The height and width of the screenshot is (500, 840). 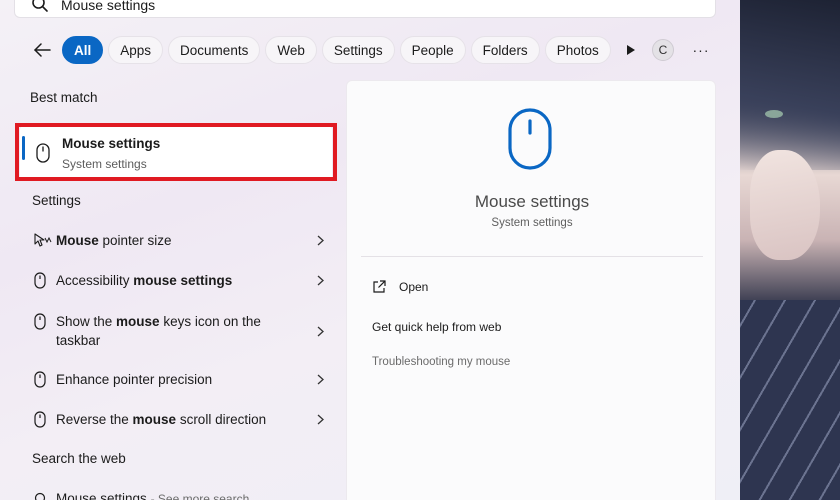 What do you see at coordinates (23, 148) in the screenshot?
I see `selection-indicator` at bounding box center [23, 148].